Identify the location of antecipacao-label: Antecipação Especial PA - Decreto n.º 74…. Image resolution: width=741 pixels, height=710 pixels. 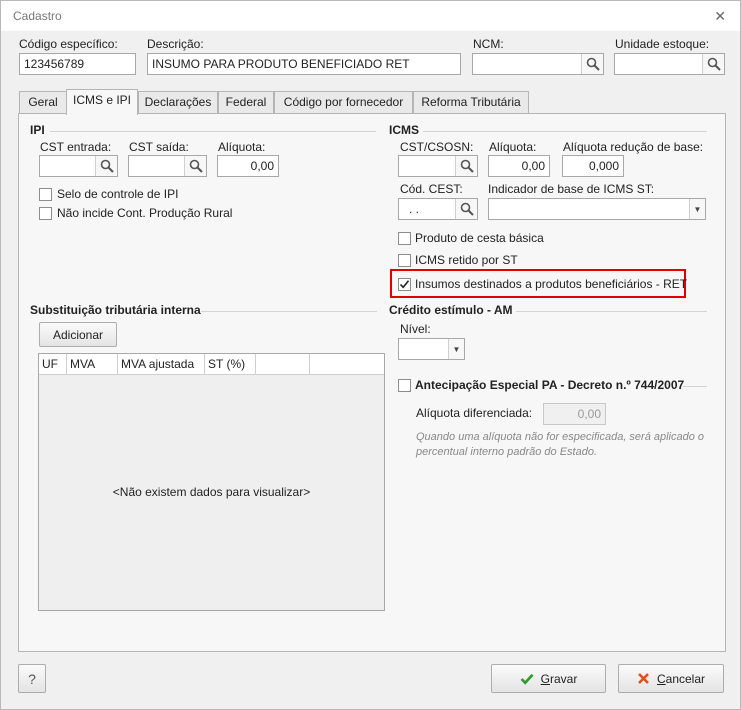
(550, 385).